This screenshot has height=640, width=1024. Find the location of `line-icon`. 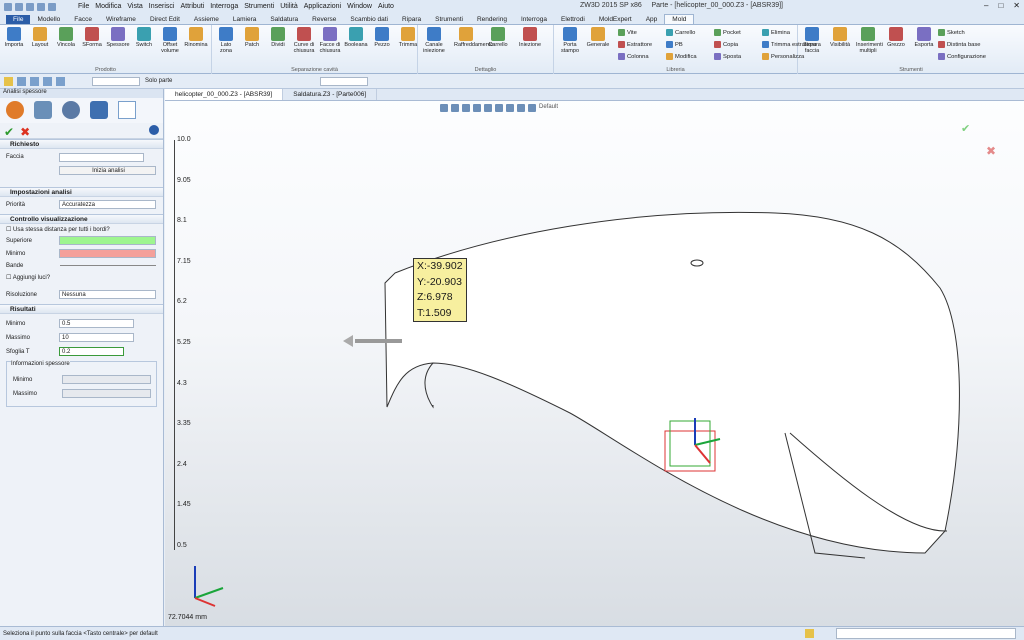

line-icon is located at coordinates (47, 81).